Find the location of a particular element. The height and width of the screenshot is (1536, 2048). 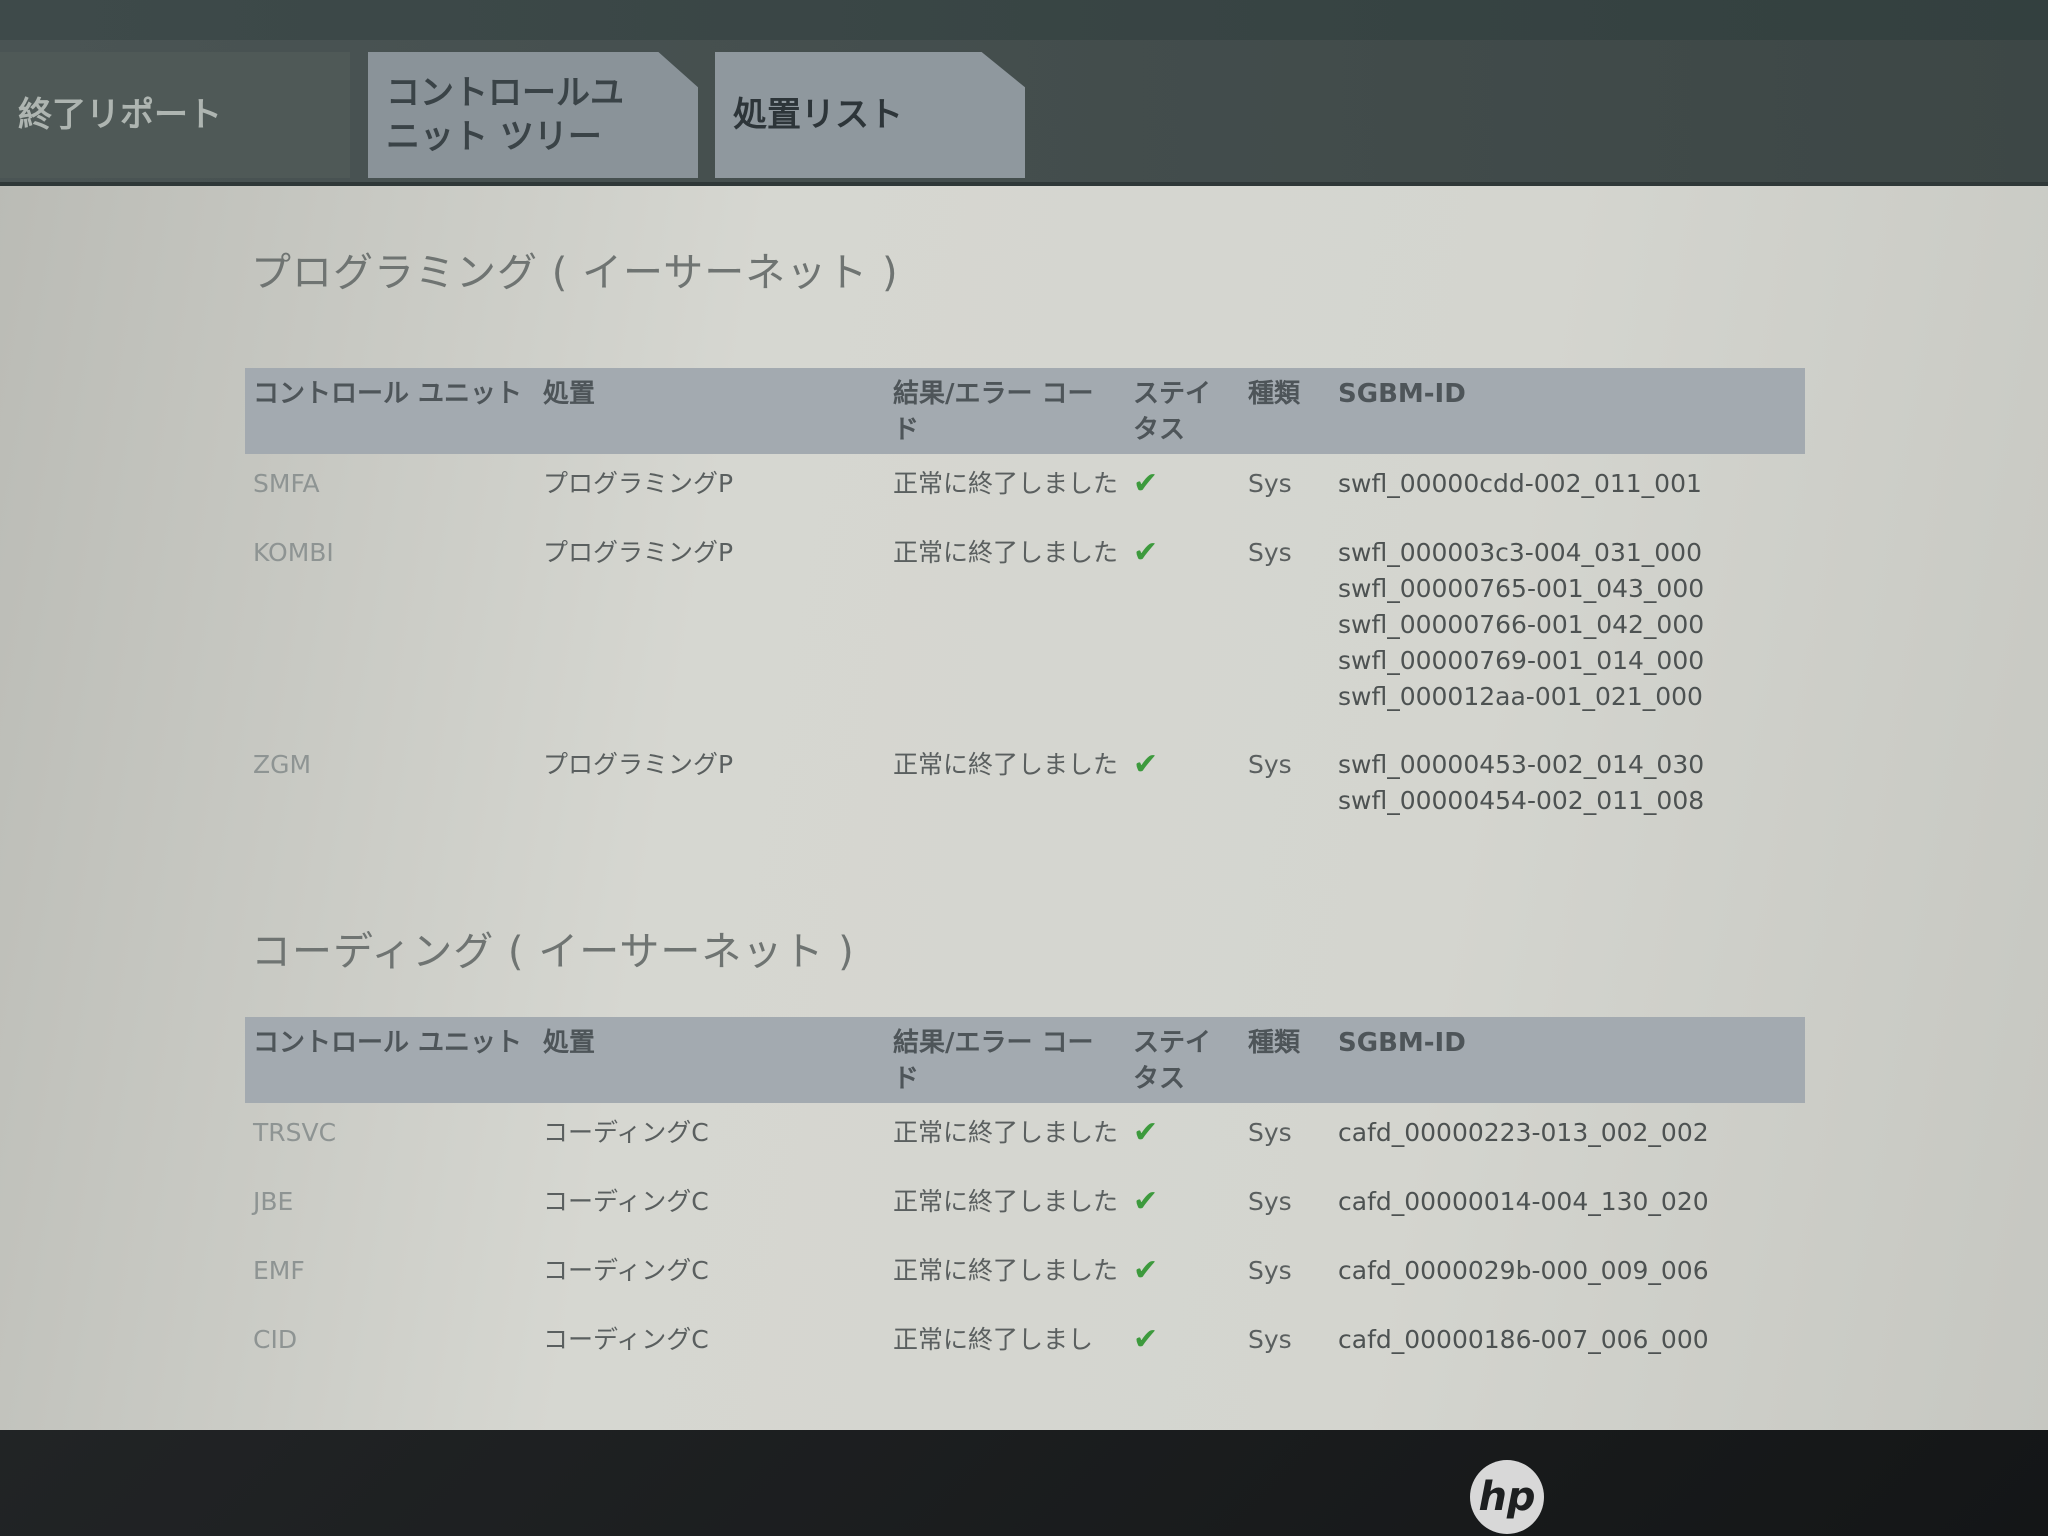

tab-final-report: 終了リポート is located at coordinates (175, 115).